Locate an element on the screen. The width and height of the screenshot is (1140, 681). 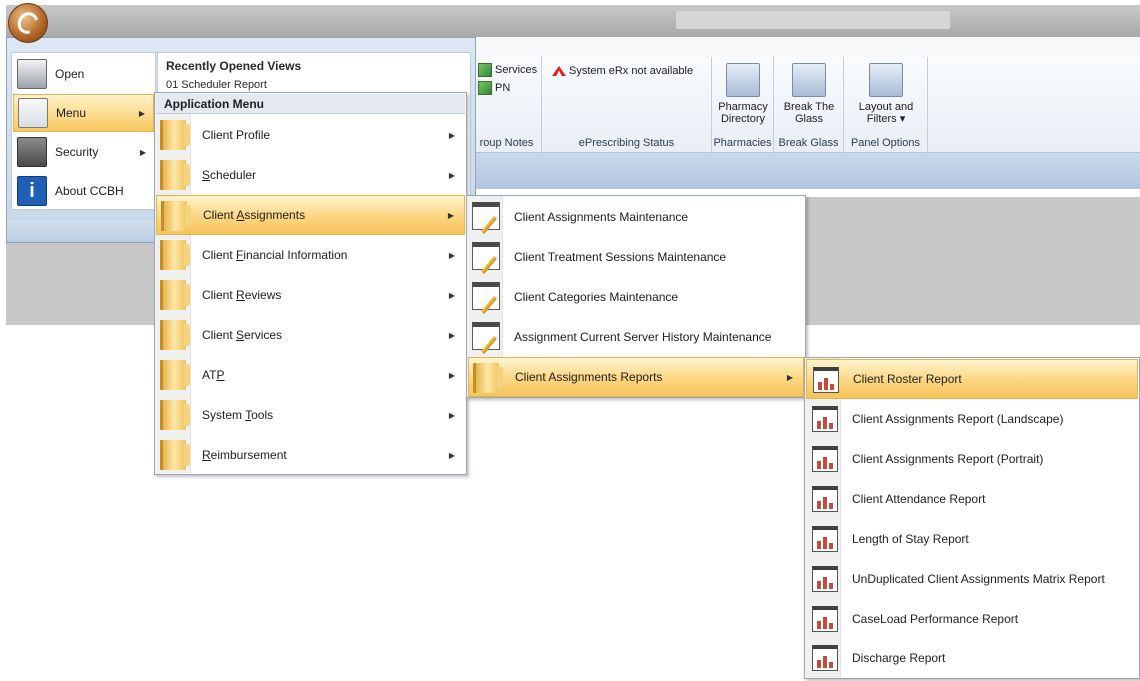
menu-item-label: Discharge Report is located at coordinates (899, 658).